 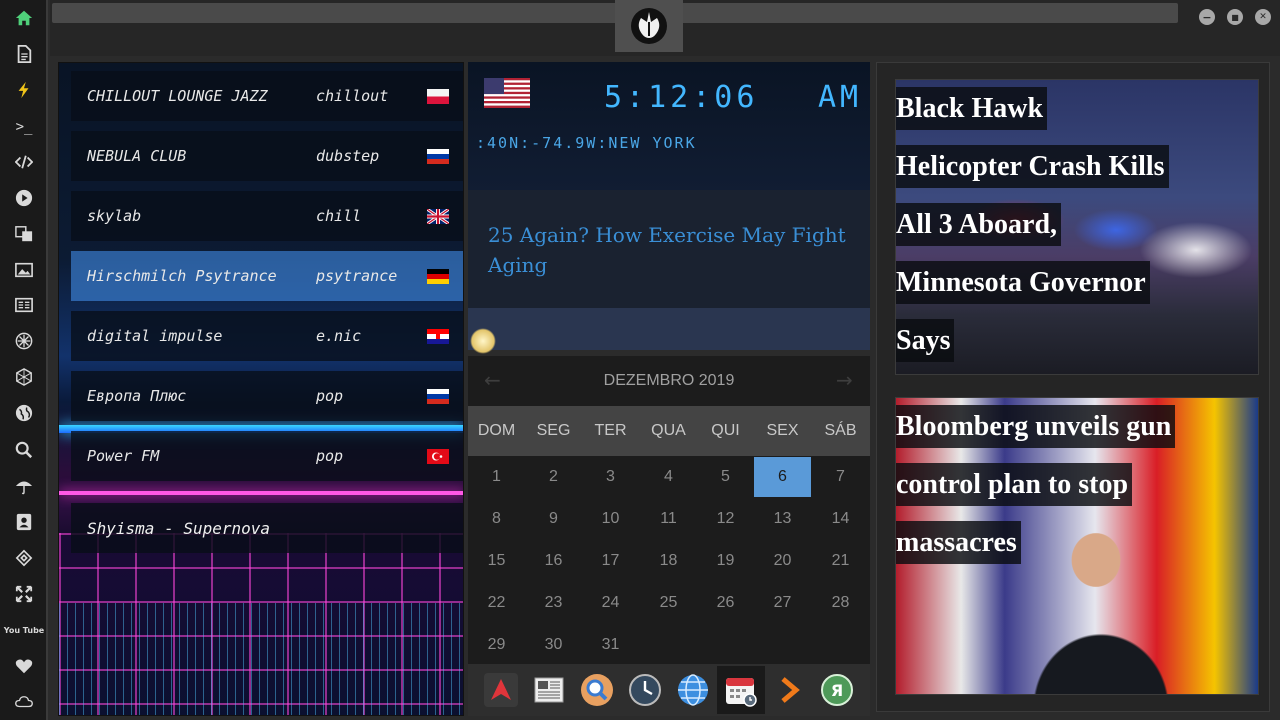 What do you see at coordinates (24, 594) in the screenshot?
I see `expand-icon` at bounding box center [24, 594].